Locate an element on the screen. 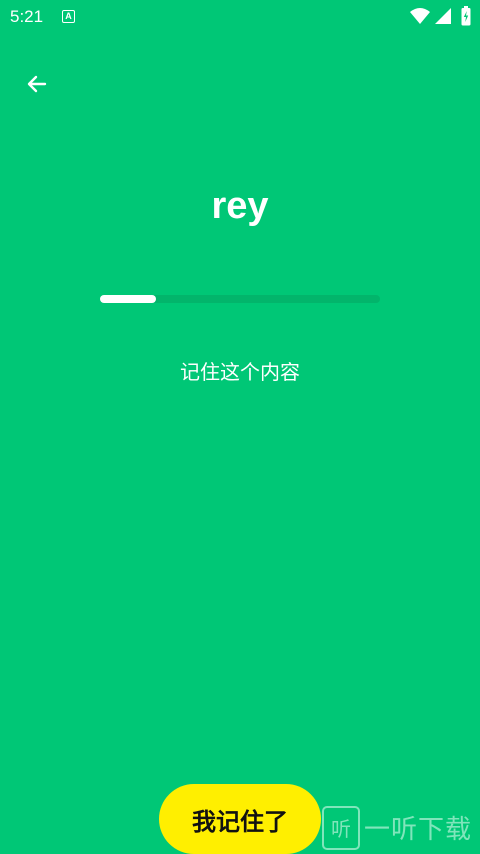 The width and height of the screenshot is (480, 854). progress-track is located at coordinates (240, 299).